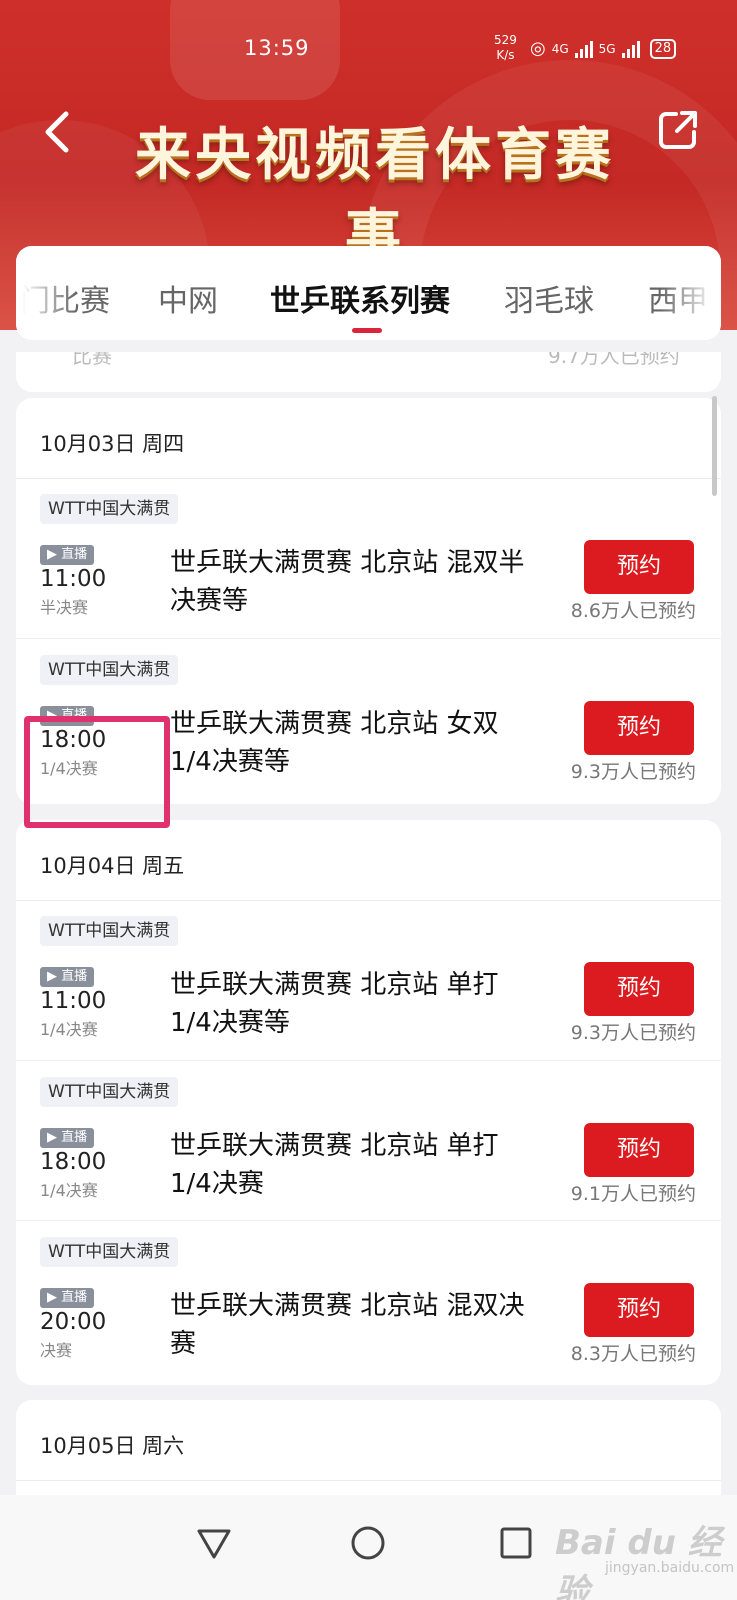  What do you see at coordinates (714, 446) in the screenshot?
I see `scrollbar` at bounding box center [714, 446].